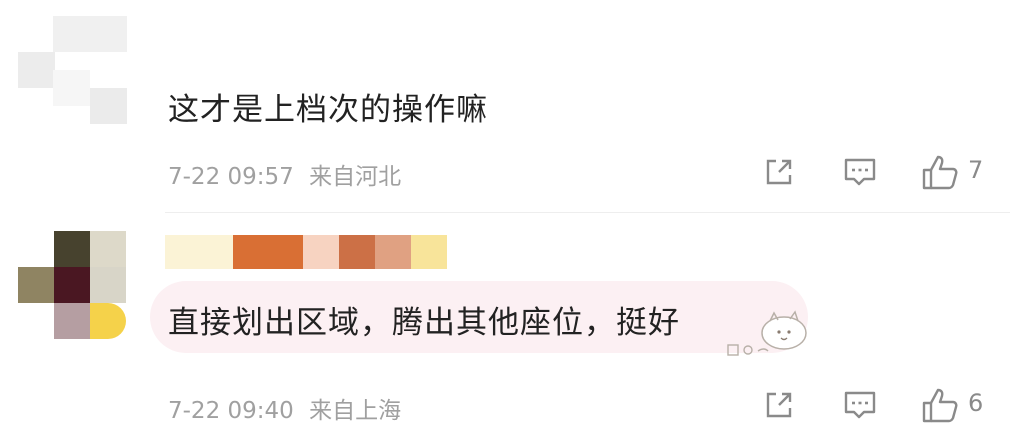 The image size is (1010, 429). What do you see at coordinates (976, 403) in the screenshot?
I see `like-count: 6` at bounding box center [976, 403].